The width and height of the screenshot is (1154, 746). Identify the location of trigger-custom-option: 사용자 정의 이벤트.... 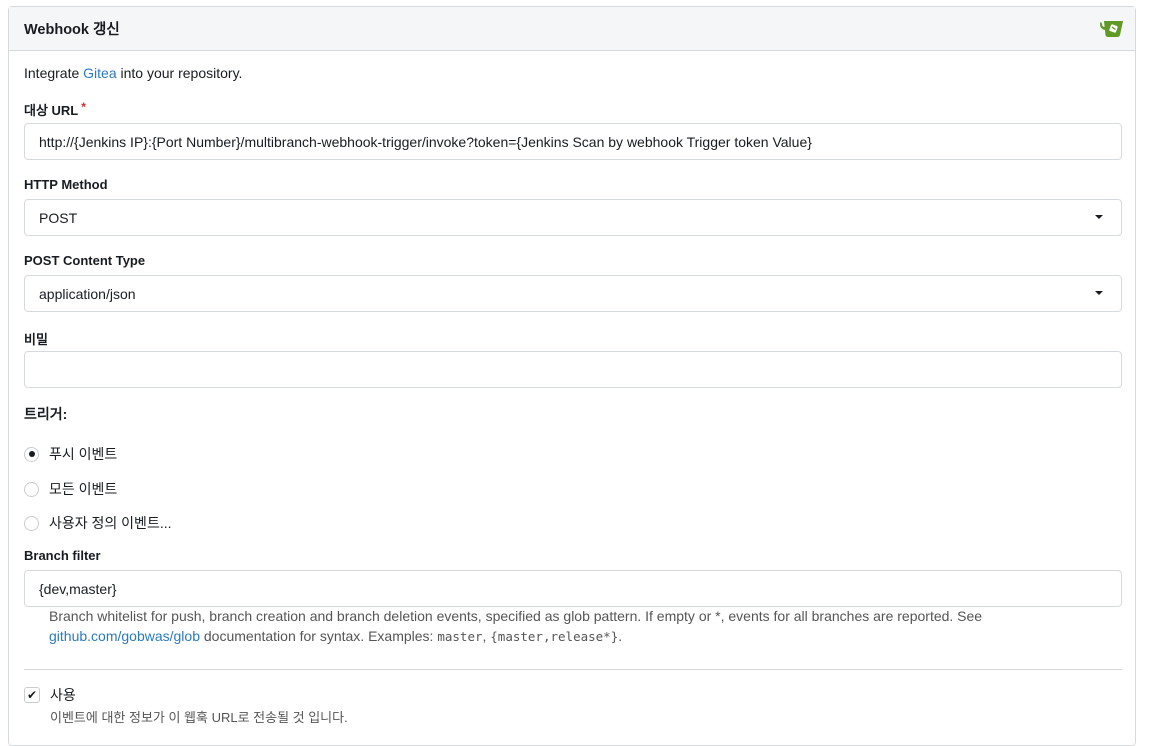
(98, 523).